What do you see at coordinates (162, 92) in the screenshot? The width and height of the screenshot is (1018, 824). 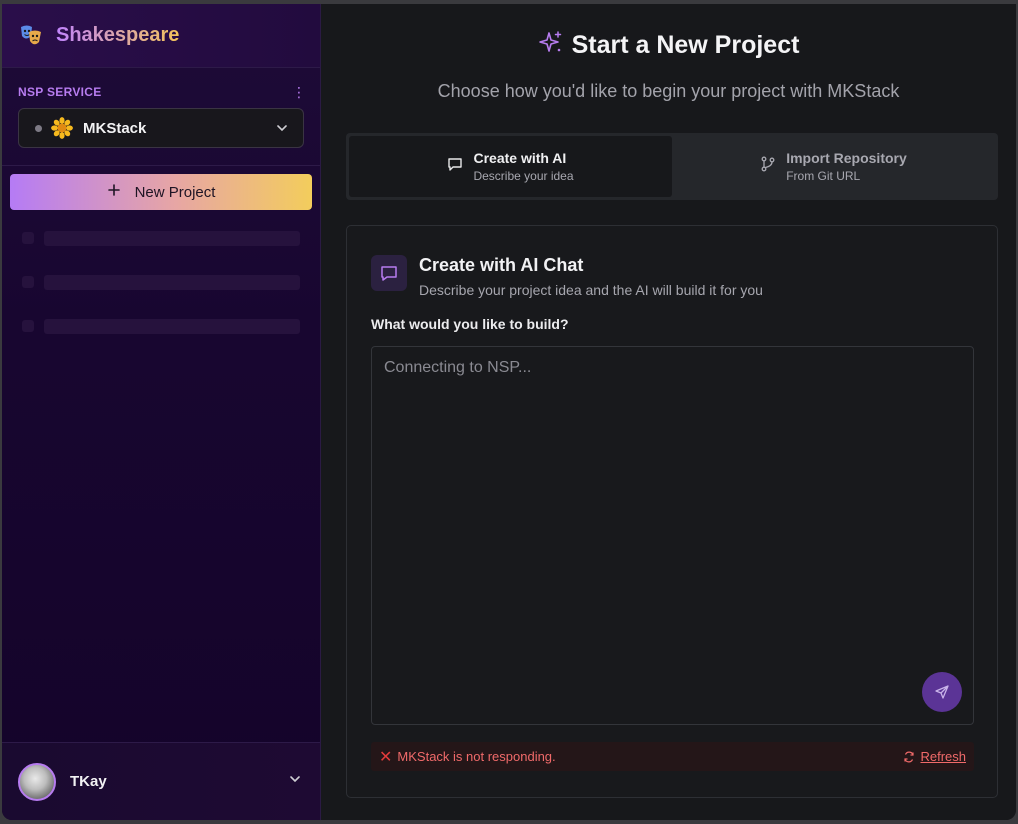 I see `nsp-service-header: NSP SERVICE ⋮` at bounding box center [162, 92].